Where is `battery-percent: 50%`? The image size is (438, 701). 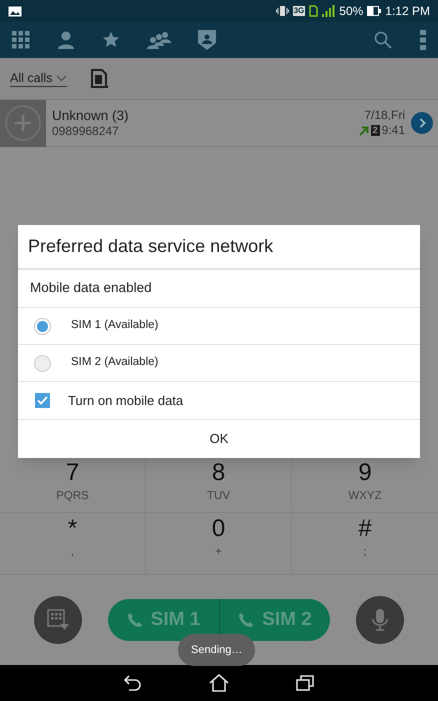 battery-percent: 50% is located at coordinates (351, 11).